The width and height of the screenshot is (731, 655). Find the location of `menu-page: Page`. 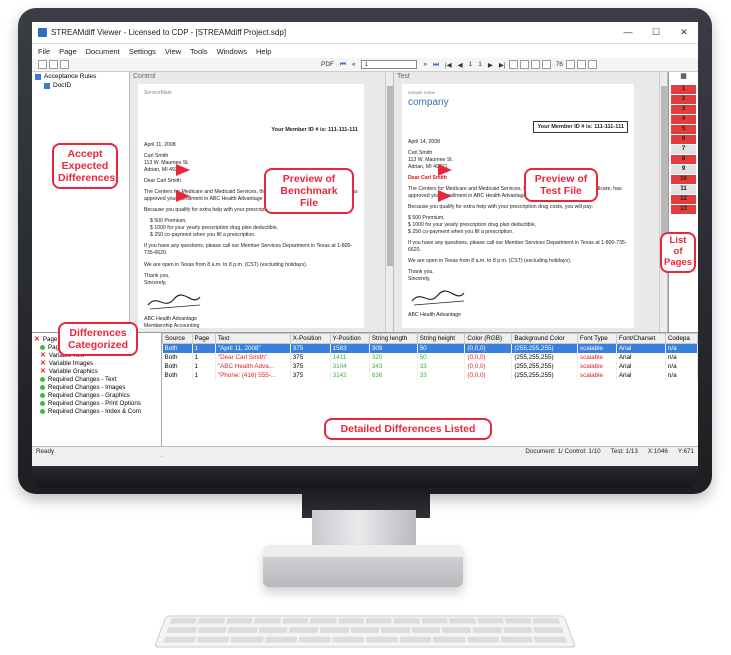

menu-page: Page is located at coordinates (68, 51).